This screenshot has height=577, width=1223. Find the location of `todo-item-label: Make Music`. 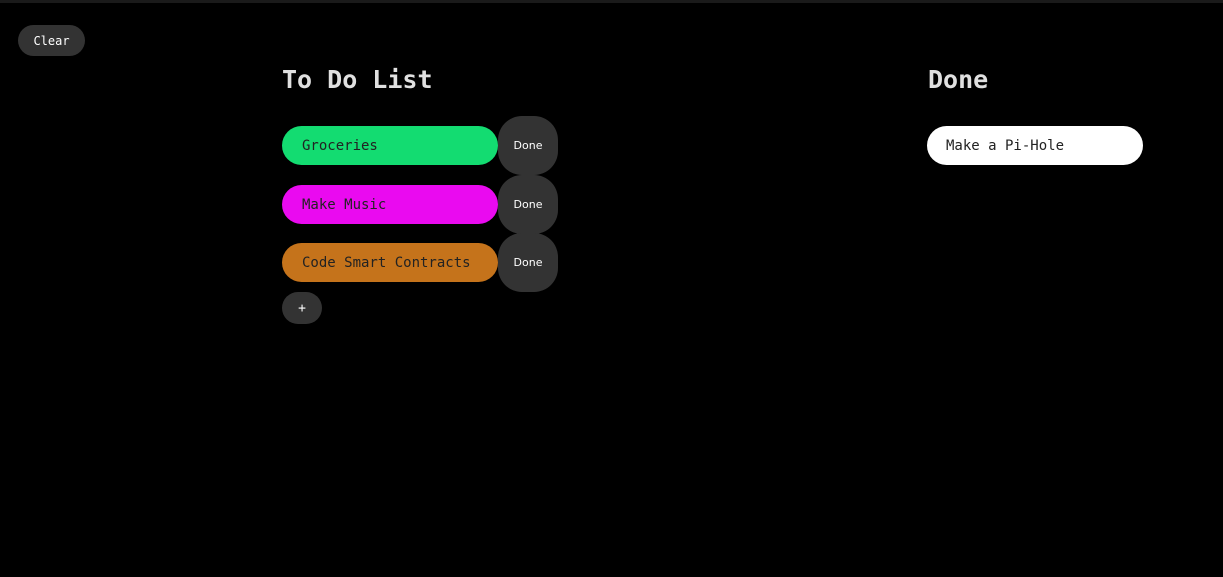

todo-item-label: Make Music is located at coordinates (390, 204).